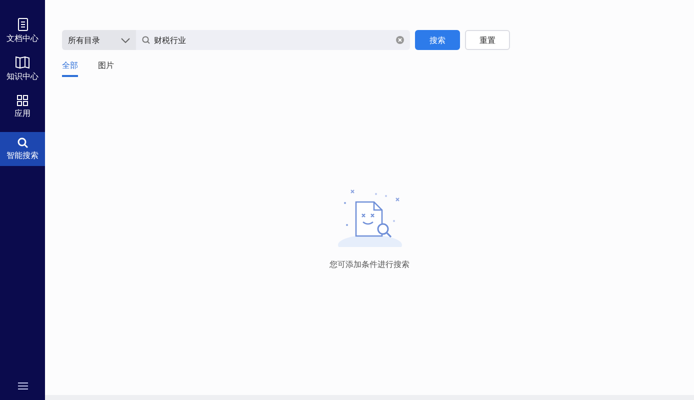 This screenshot has height=400, width=694. Describe the element at coordinates (22, 149) in the screenshot. I see `sidebar-item: 智能搜索` at that location.